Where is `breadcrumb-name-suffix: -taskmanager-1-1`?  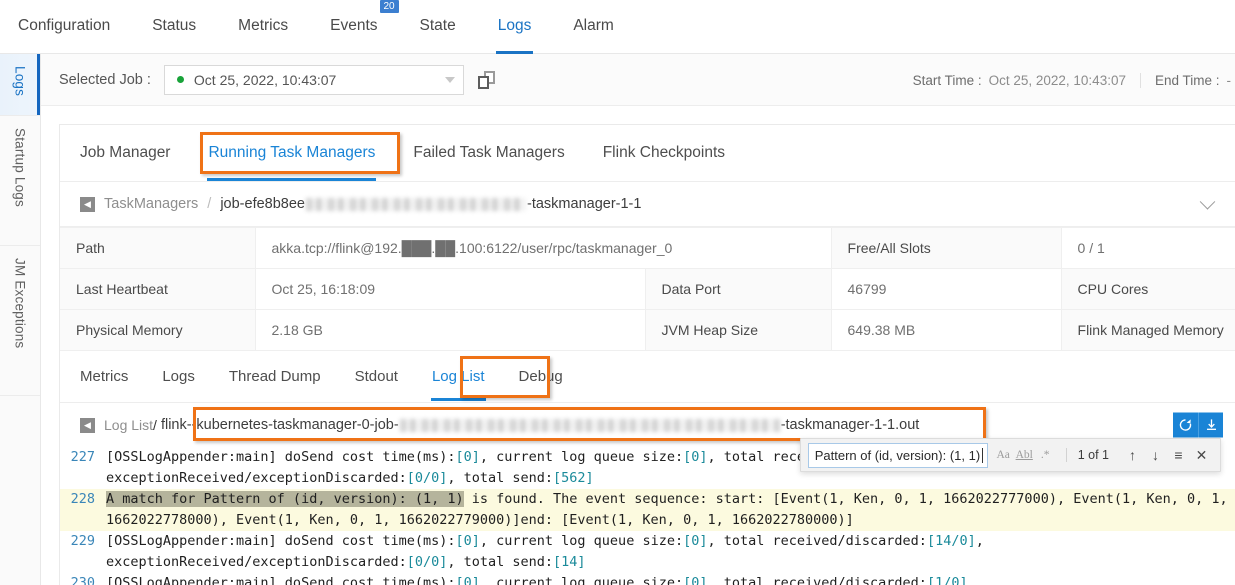 breadcrumb-name-suffix: -taskmanager-1-1 is located at coordinates (584, 204).